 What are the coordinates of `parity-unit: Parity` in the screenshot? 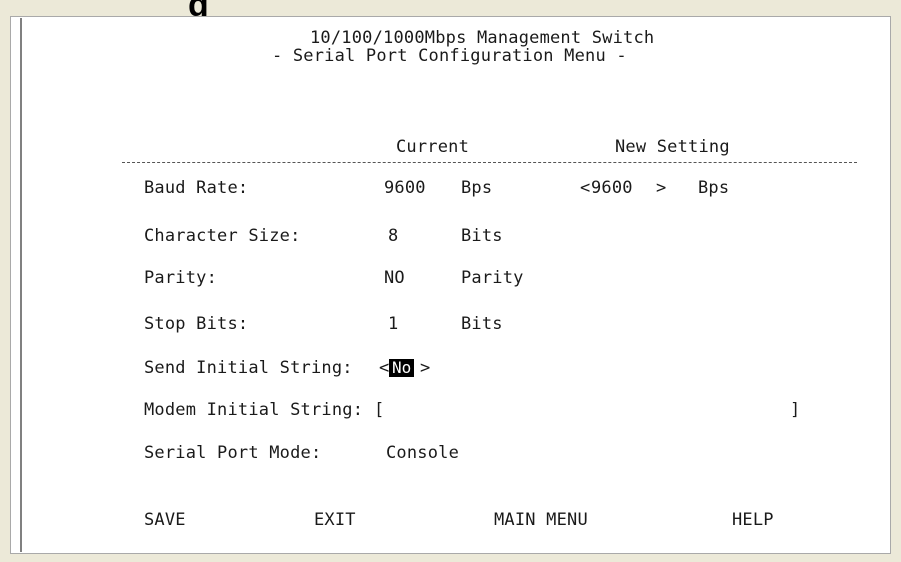 It's located at (492, 278).